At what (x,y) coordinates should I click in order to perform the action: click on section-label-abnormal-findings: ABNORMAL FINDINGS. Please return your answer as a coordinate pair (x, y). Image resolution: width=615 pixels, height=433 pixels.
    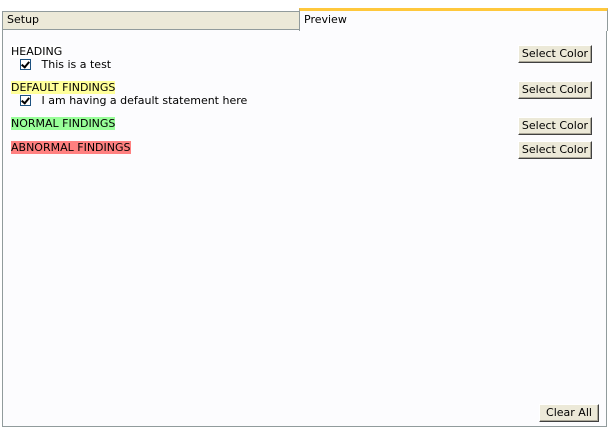
    Looking at the image, I should click on (71, 147).